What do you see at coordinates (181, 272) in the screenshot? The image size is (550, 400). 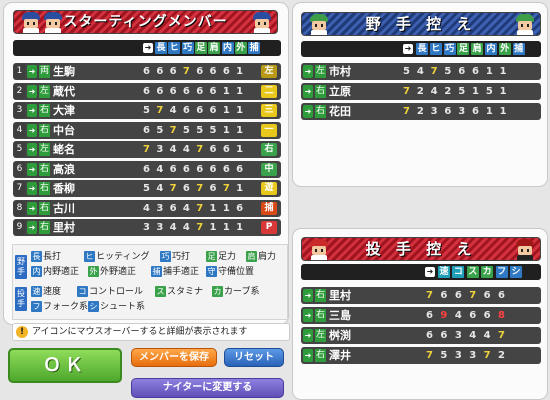 I see `legend-text: 捕手適正` at bounding box center [181, 272].